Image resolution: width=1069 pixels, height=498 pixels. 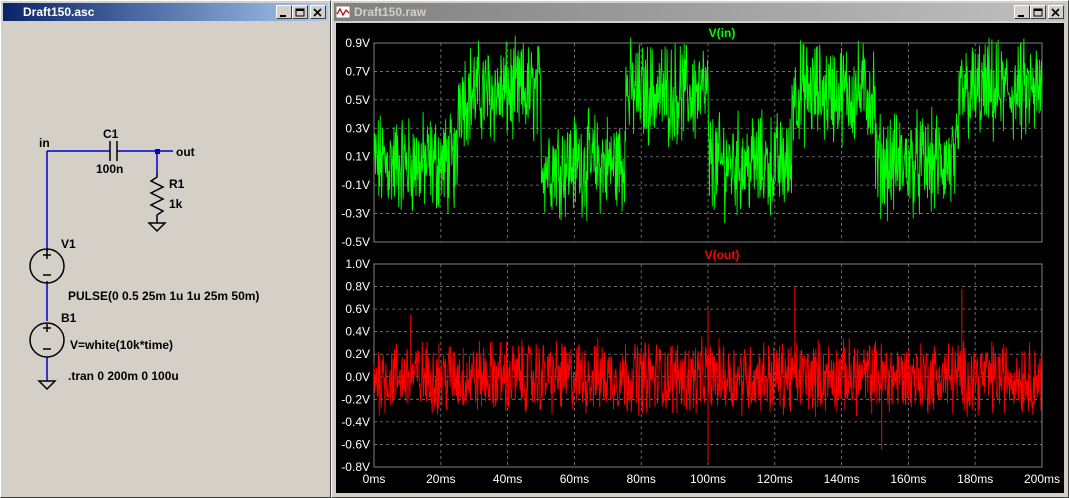 I want to click on b1-value: V=white(10k*time), so click(x=122, y=345).